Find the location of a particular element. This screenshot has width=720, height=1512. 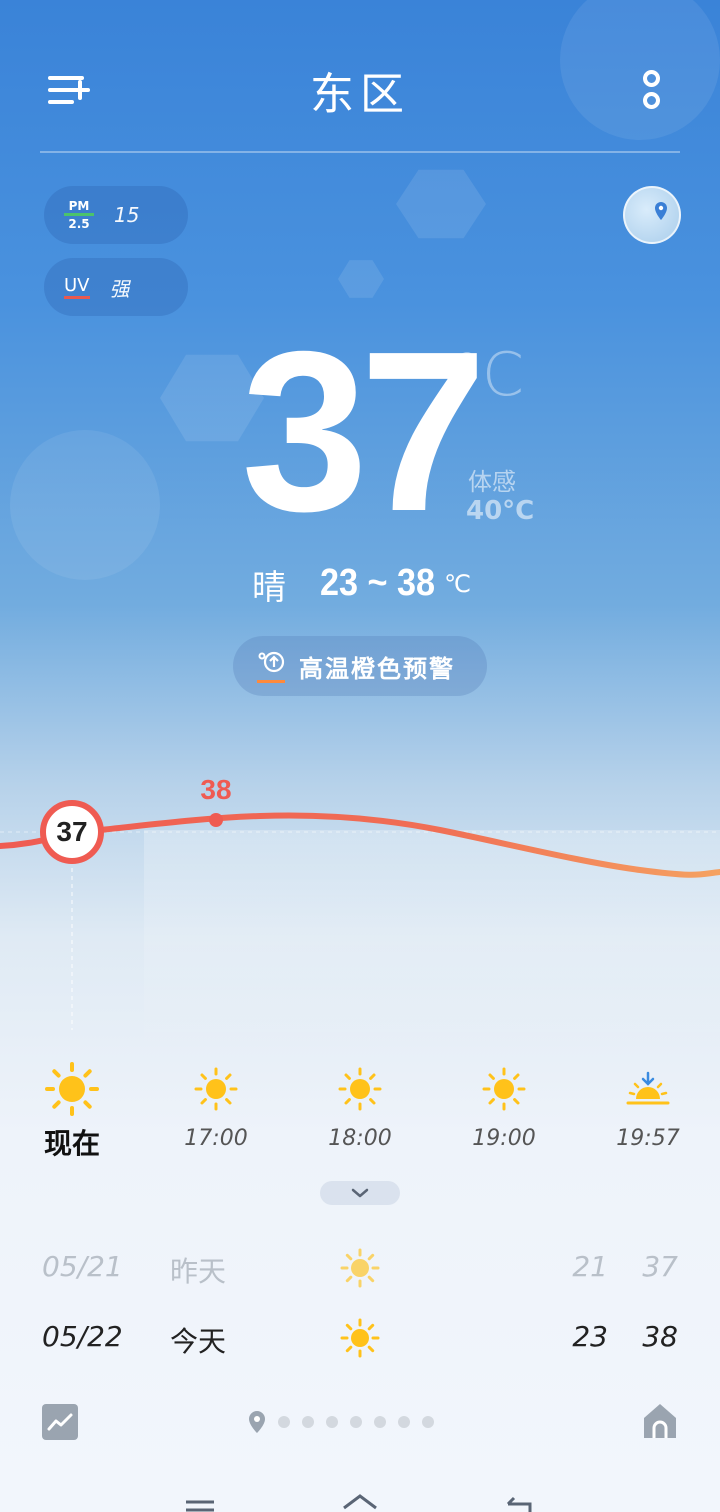

heat-alert-icon is located at coordinates (271, 666).